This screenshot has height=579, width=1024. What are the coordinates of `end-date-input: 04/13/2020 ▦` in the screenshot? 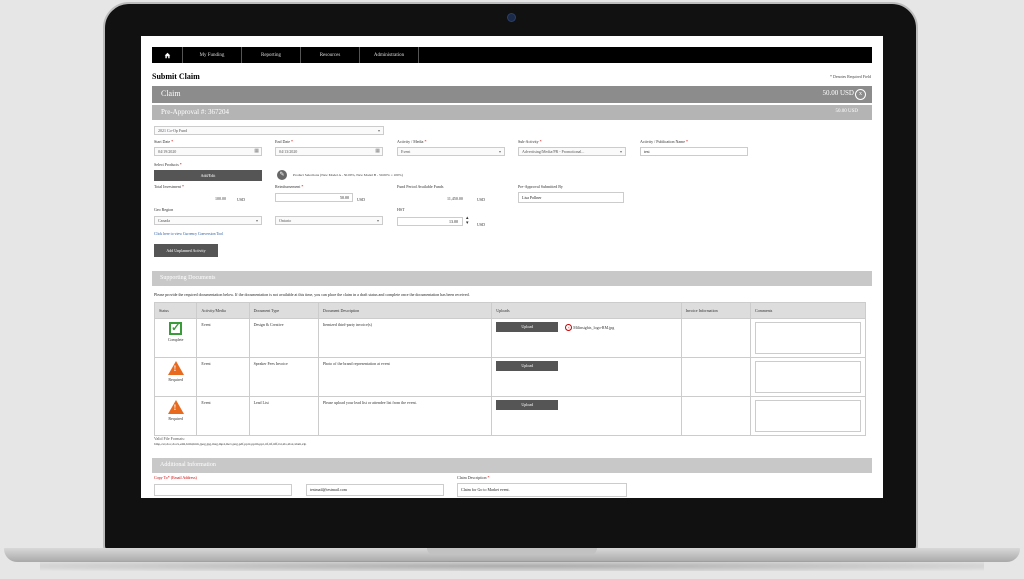 It's located at (329, 151).